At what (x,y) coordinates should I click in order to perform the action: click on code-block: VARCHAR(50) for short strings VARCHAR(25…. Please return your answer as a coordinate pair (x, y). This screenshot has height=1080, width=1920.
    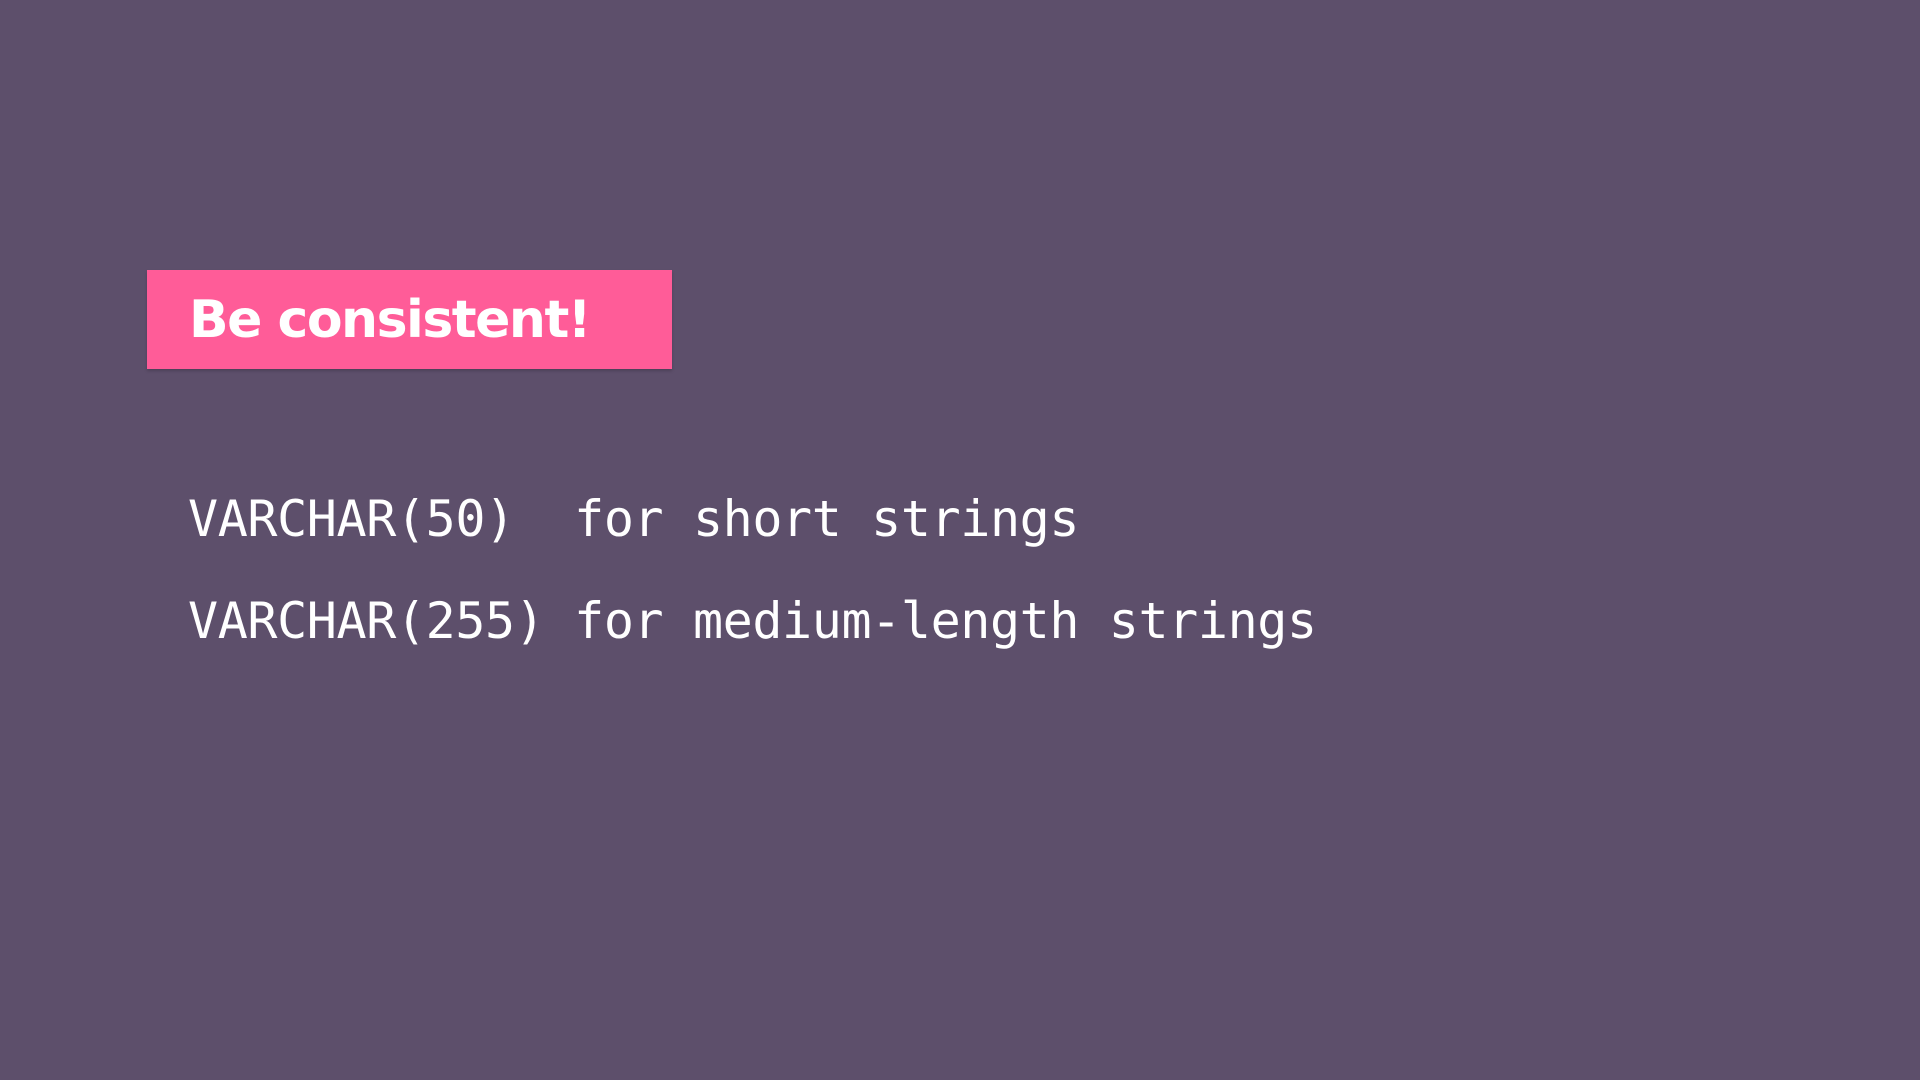
    Looking at the image, I should click on (752, 570).